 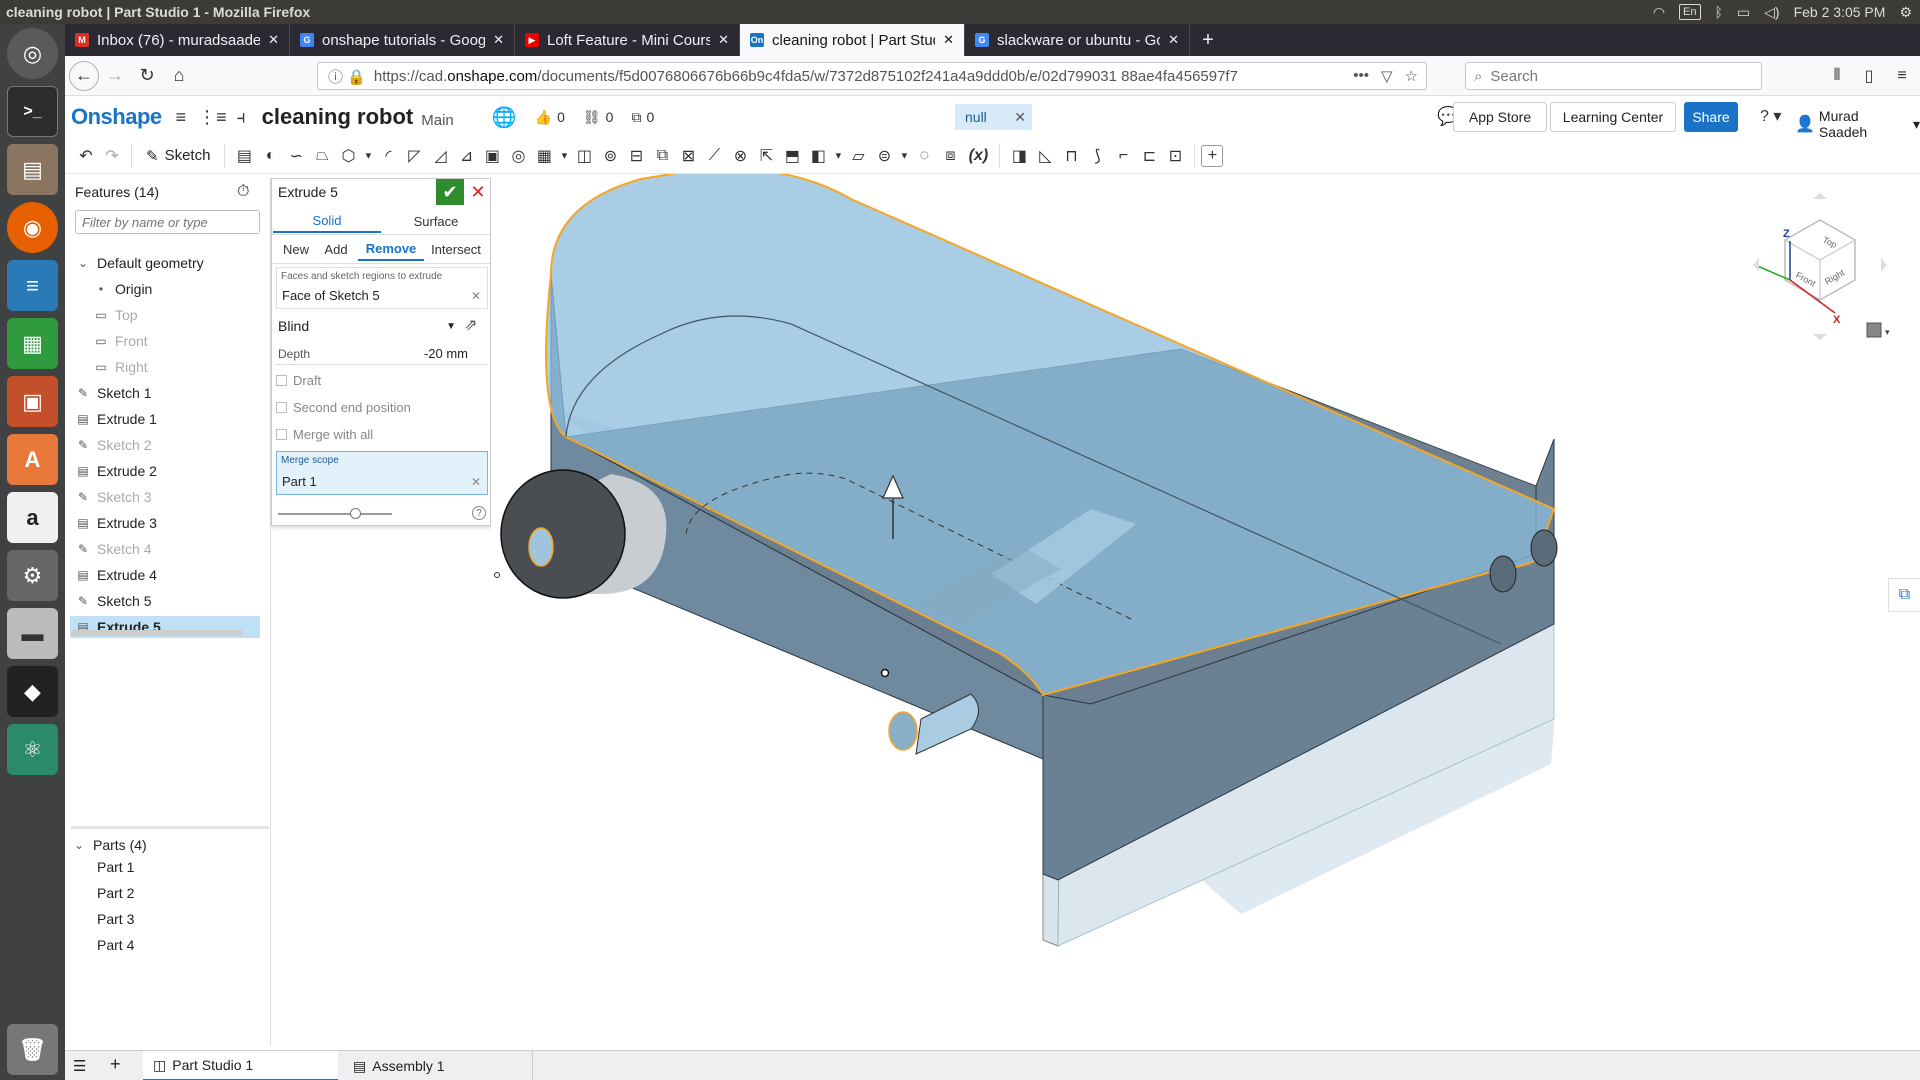 What do you see at coordinates (32, 459) in the screenshot?
I see `software-center-icon: A` at bounding box center [32, 459].